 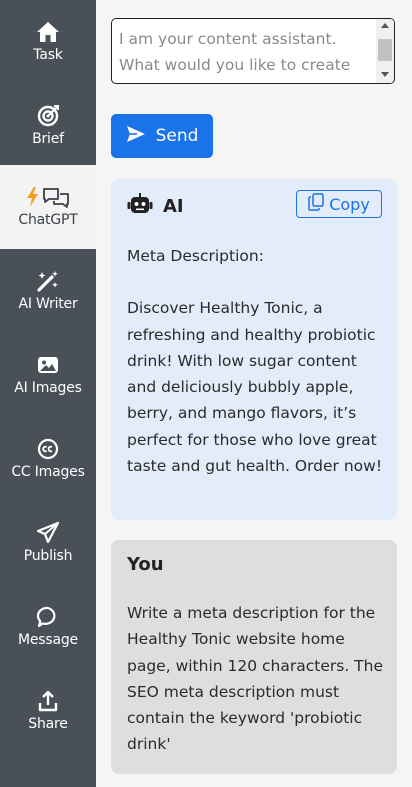 I want to click on sidebar-item-ai-images: AI Images, so click(x=48, y=375).